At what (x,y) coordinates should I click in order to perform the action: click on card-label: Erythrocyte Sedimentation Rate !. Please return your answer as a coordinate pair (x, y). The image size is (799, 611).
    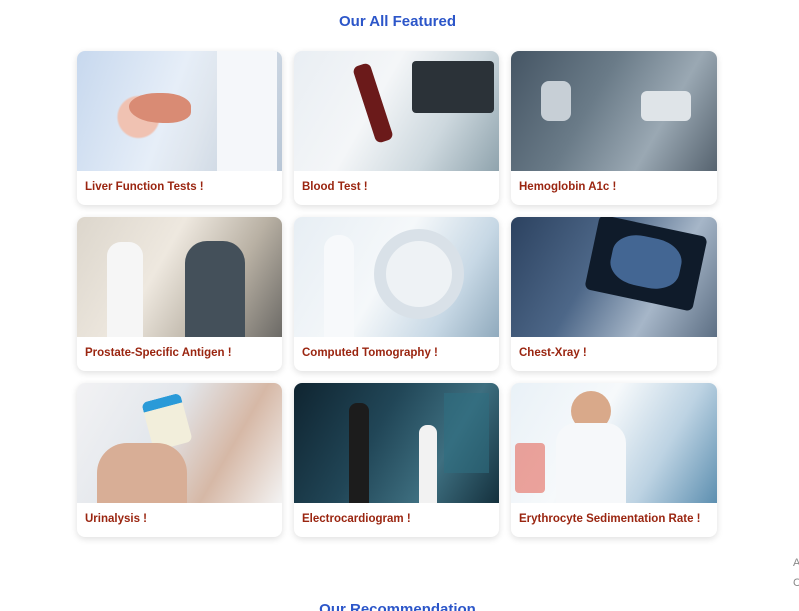
    Looking at the image, I should click on (610, 519).